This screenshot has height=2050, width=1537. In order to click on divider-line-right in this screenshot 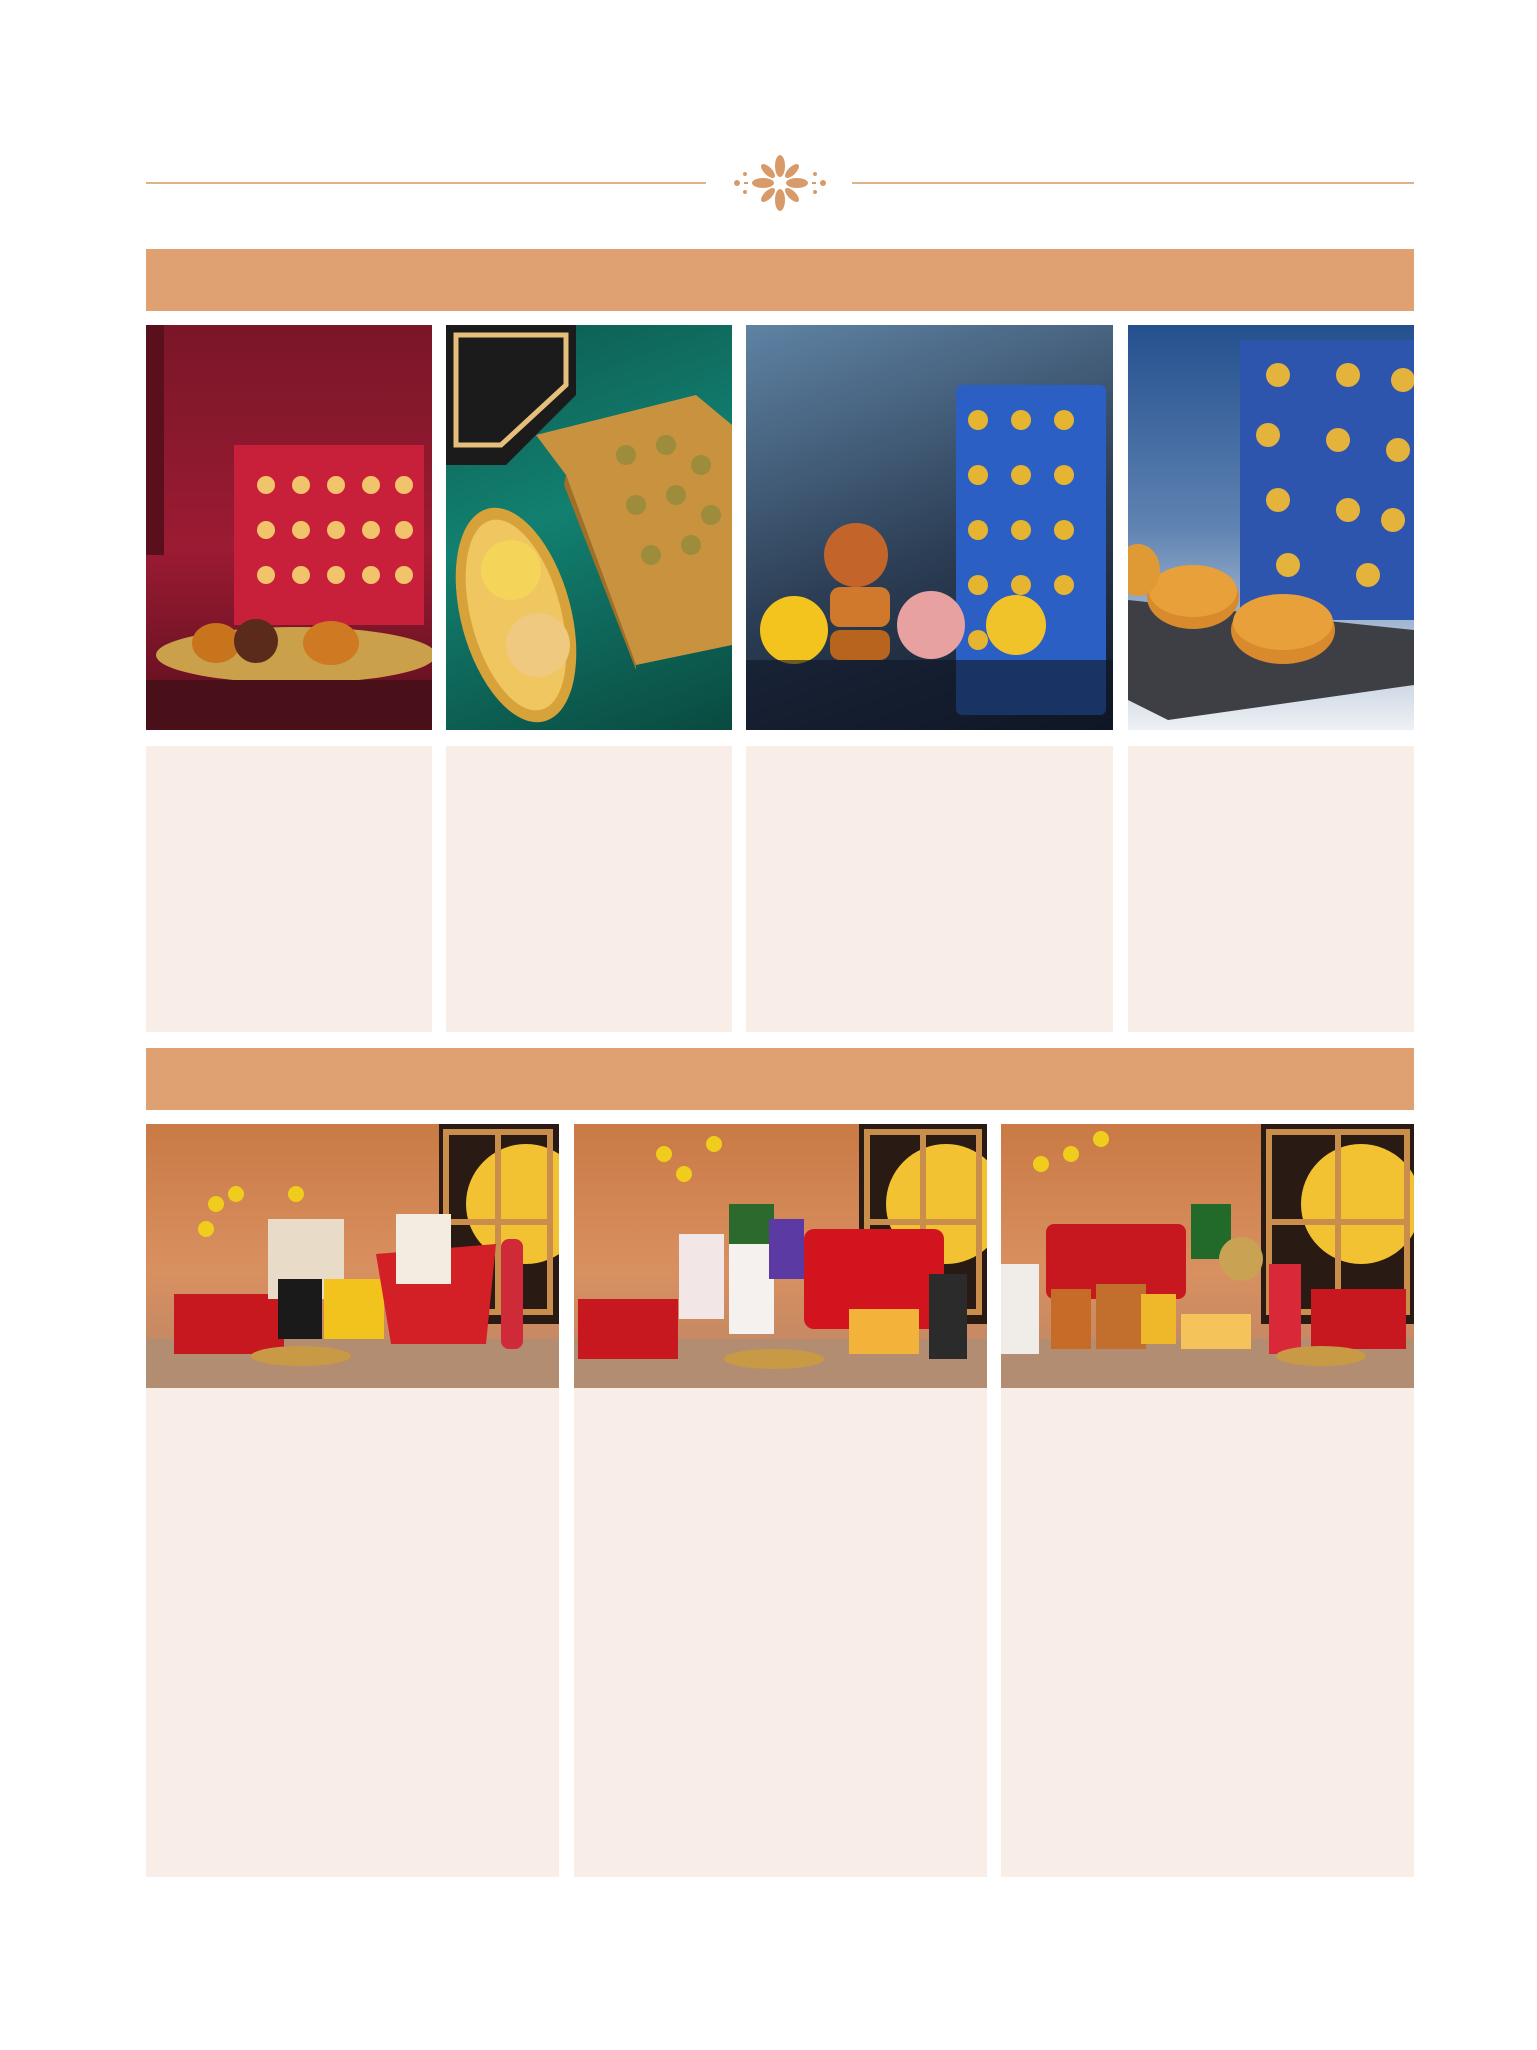, I will do `click(1133, 183)`.